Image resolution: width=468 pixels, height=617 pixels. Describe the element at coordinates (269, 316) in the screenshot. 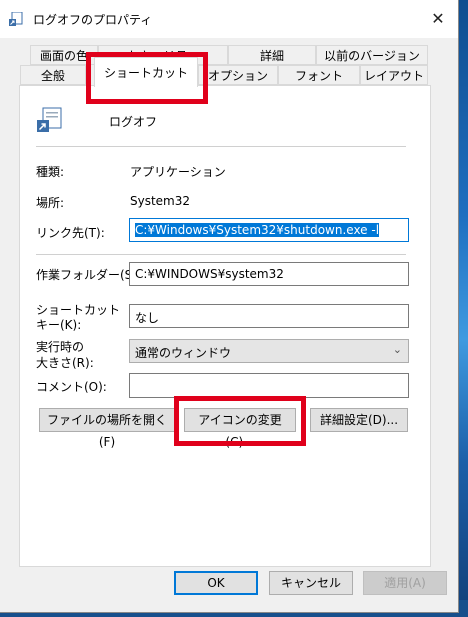

I see `hotkey-input: なし` at that location.